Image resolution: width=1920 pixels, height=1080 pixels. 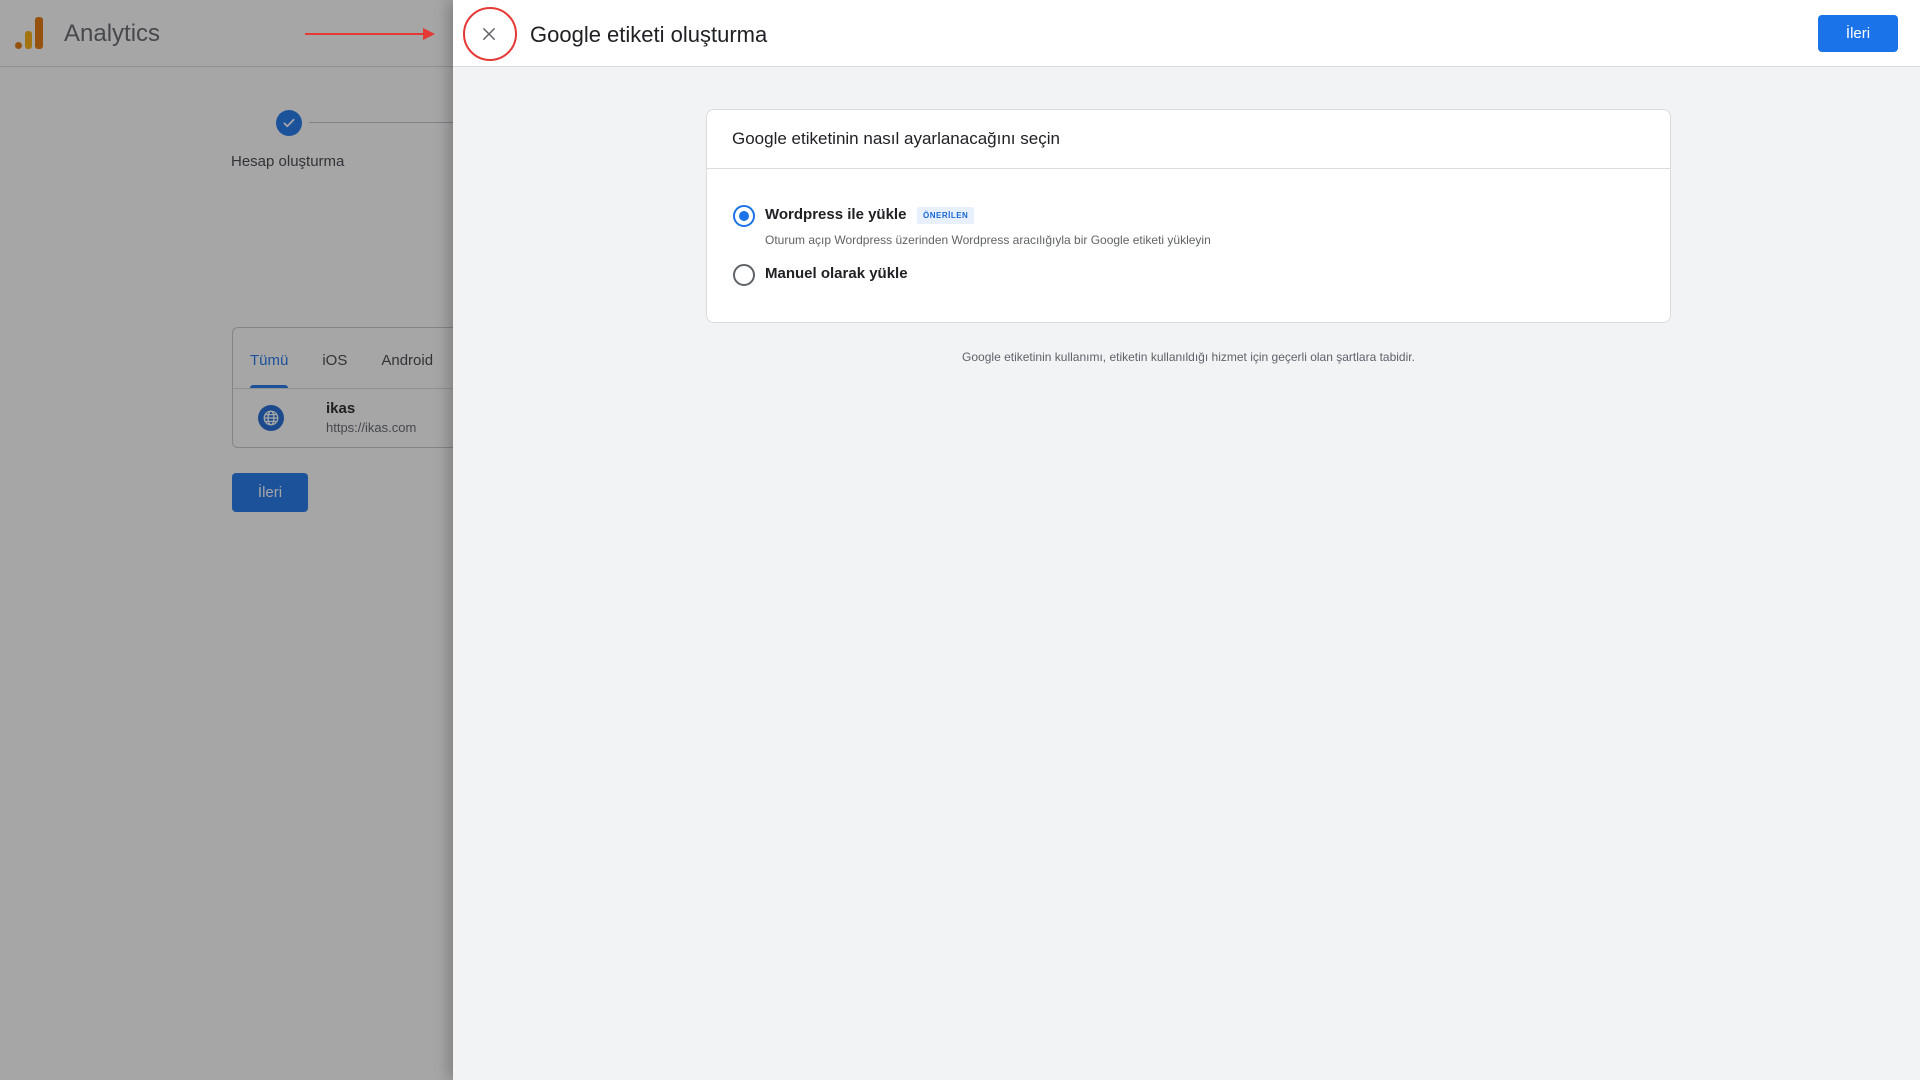 What do you see at coordinates (835, 214) in the screenshot?
I see `wordpress-option-label: Wordpress ile yükle` at bounding box center [835, 214].